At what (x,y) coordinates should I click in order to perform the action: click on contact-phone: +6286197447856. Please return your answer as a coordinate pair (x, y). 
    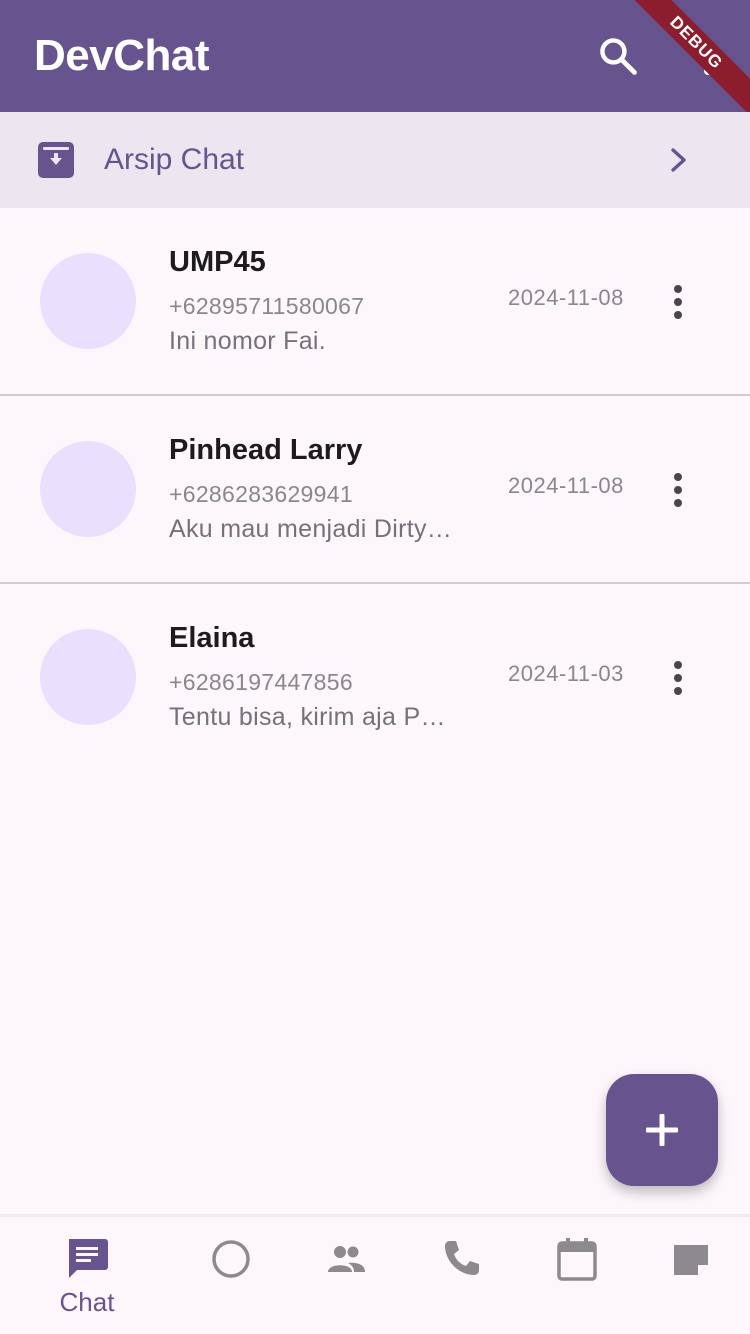
    Looking at the image, I should click on (261, 682).